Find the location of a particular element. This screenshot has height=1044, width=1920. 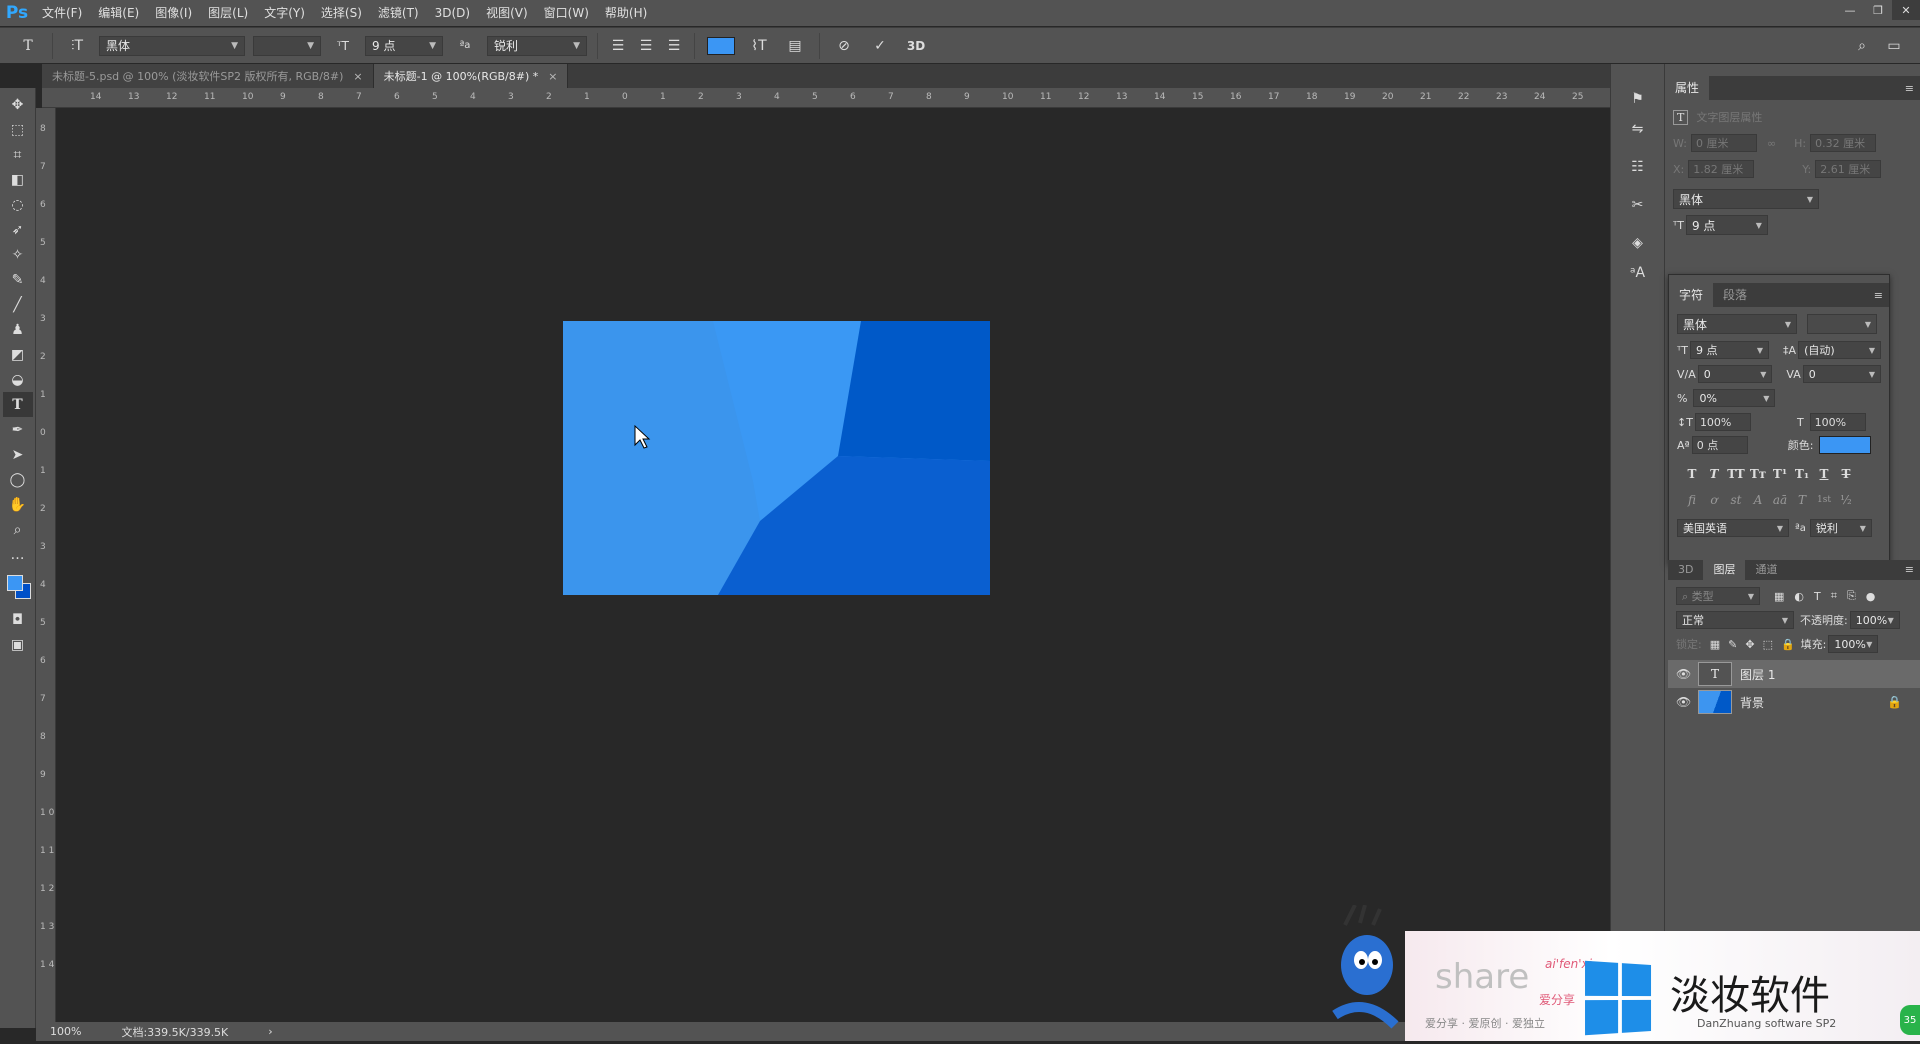

height-field: 0.32 厘米 is located at coordinates (1843, 143).